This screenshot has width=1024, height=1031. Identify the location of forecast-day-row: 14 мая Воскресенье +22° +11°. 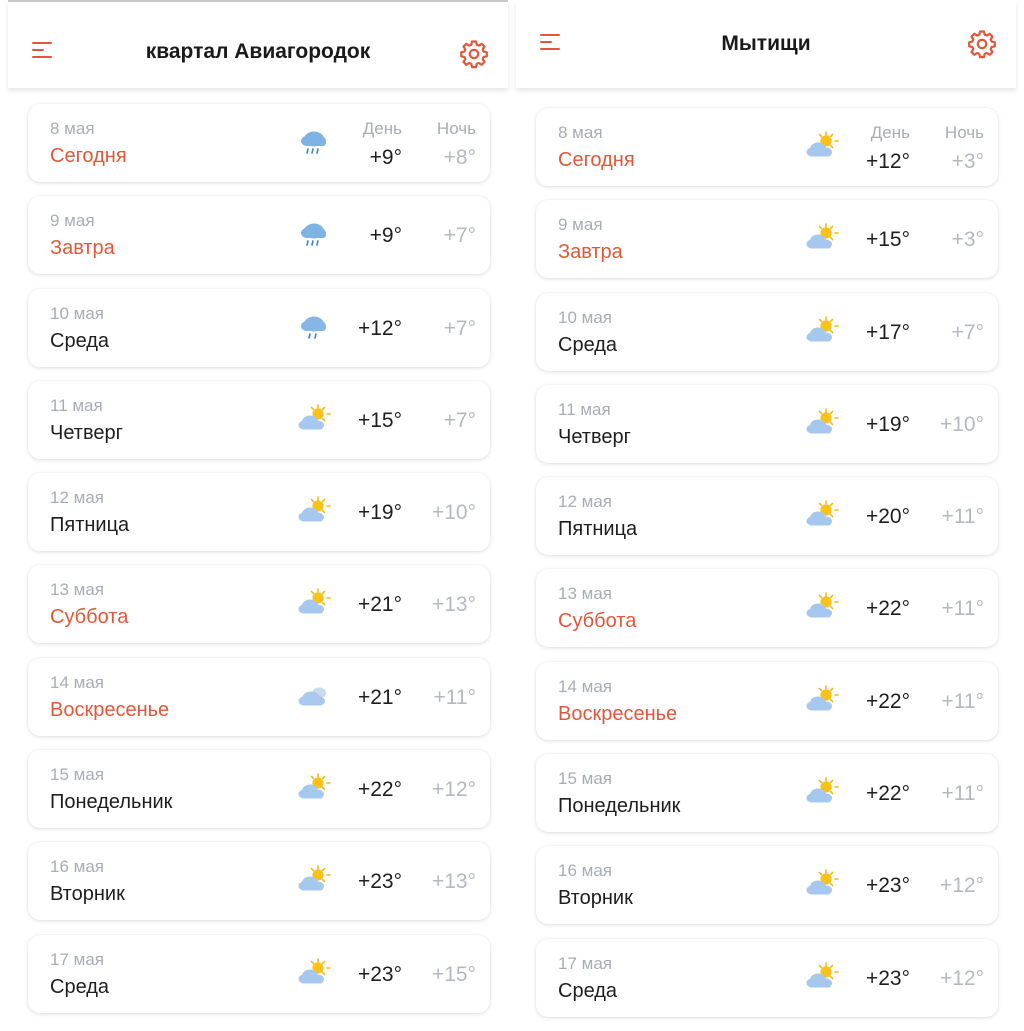
(767, 700).